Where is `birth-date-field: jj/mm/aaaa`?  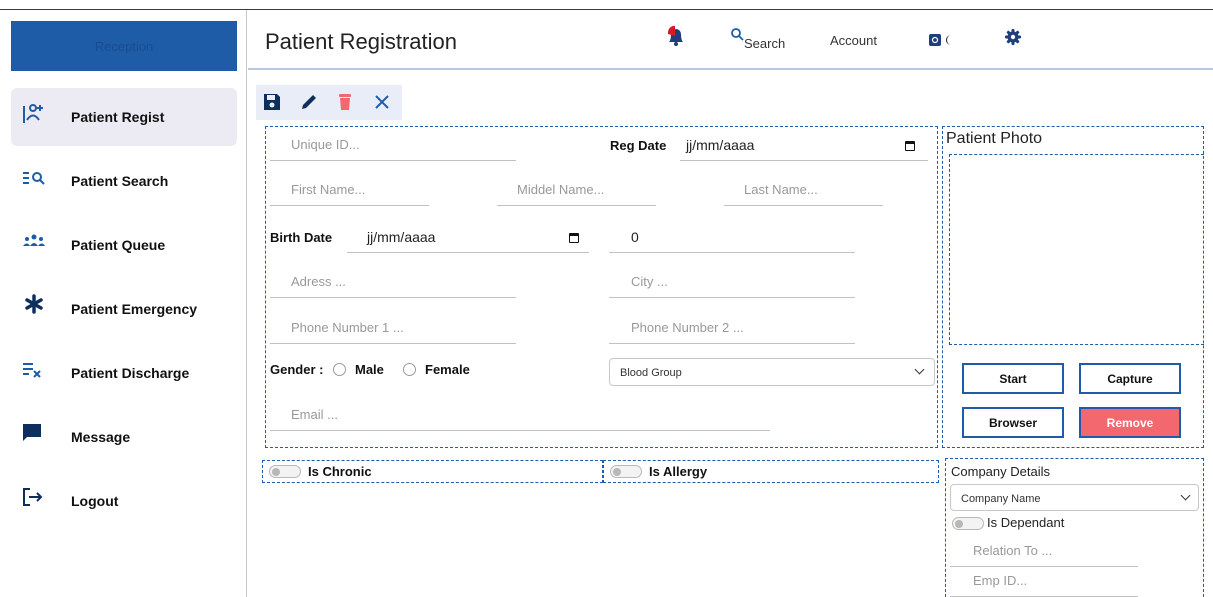
birth-date-field: jj/mm/aaaa is located at coordinates (468, 236).